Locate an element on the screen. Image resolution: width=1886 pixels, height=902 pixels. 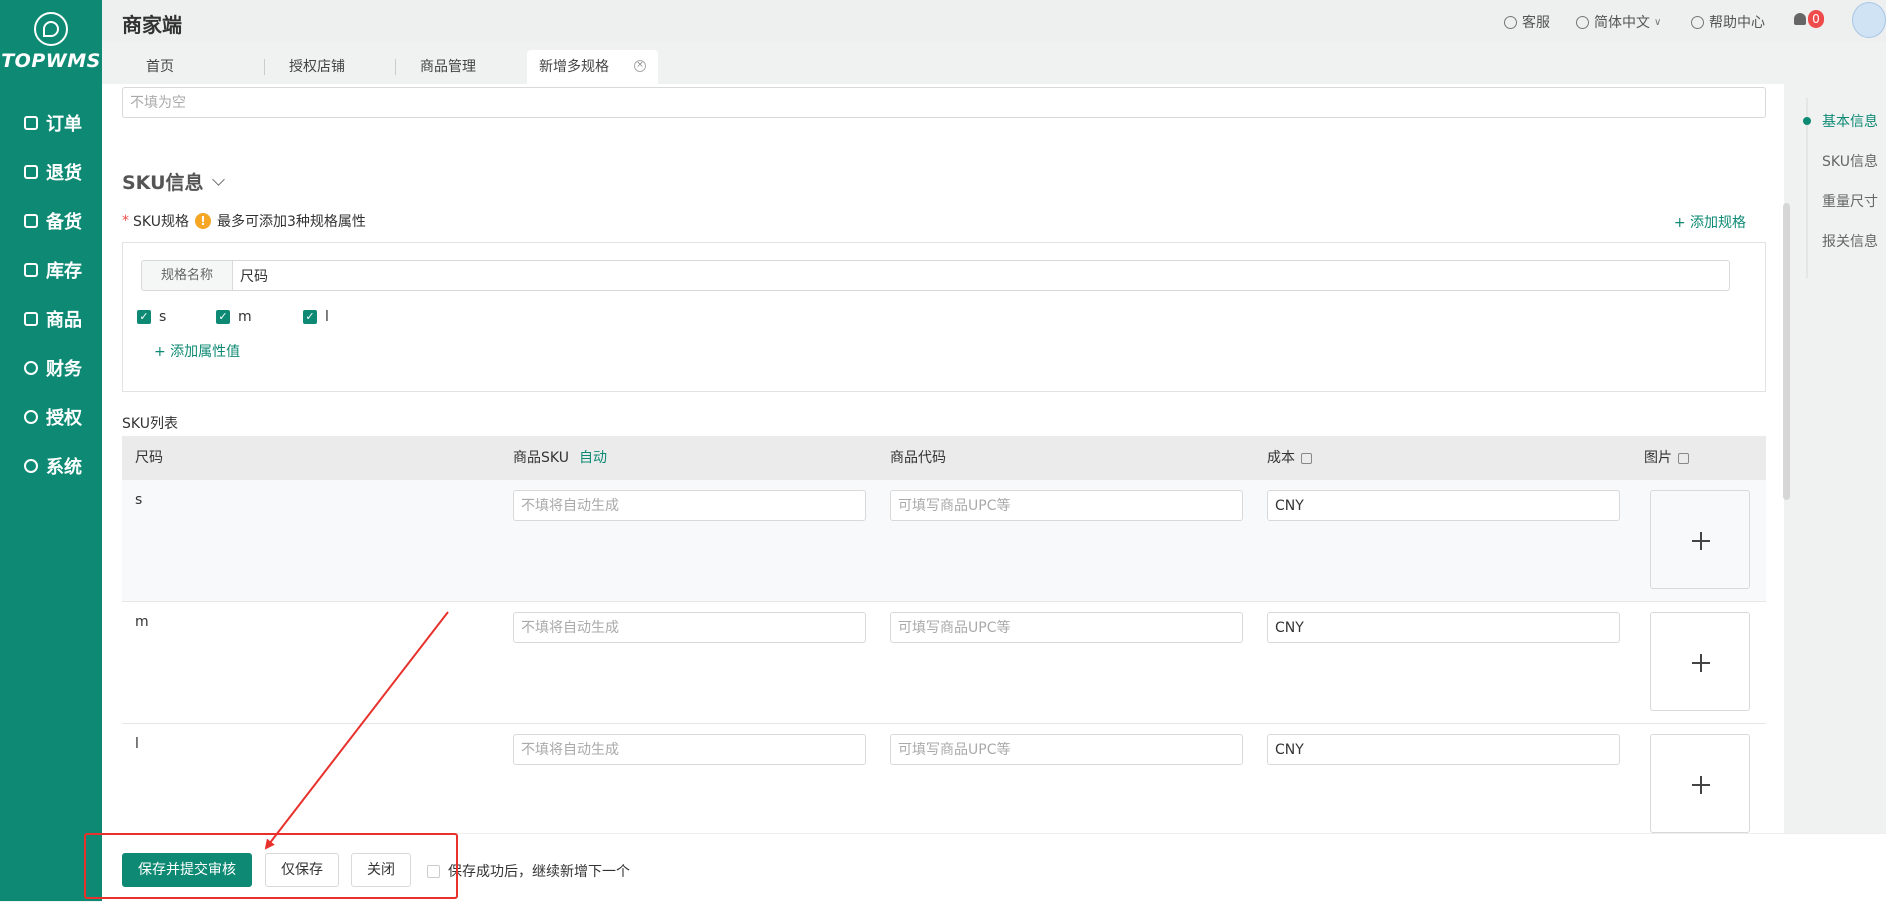
column-header-cost: 成本 is located at coordinates (1289, 458).